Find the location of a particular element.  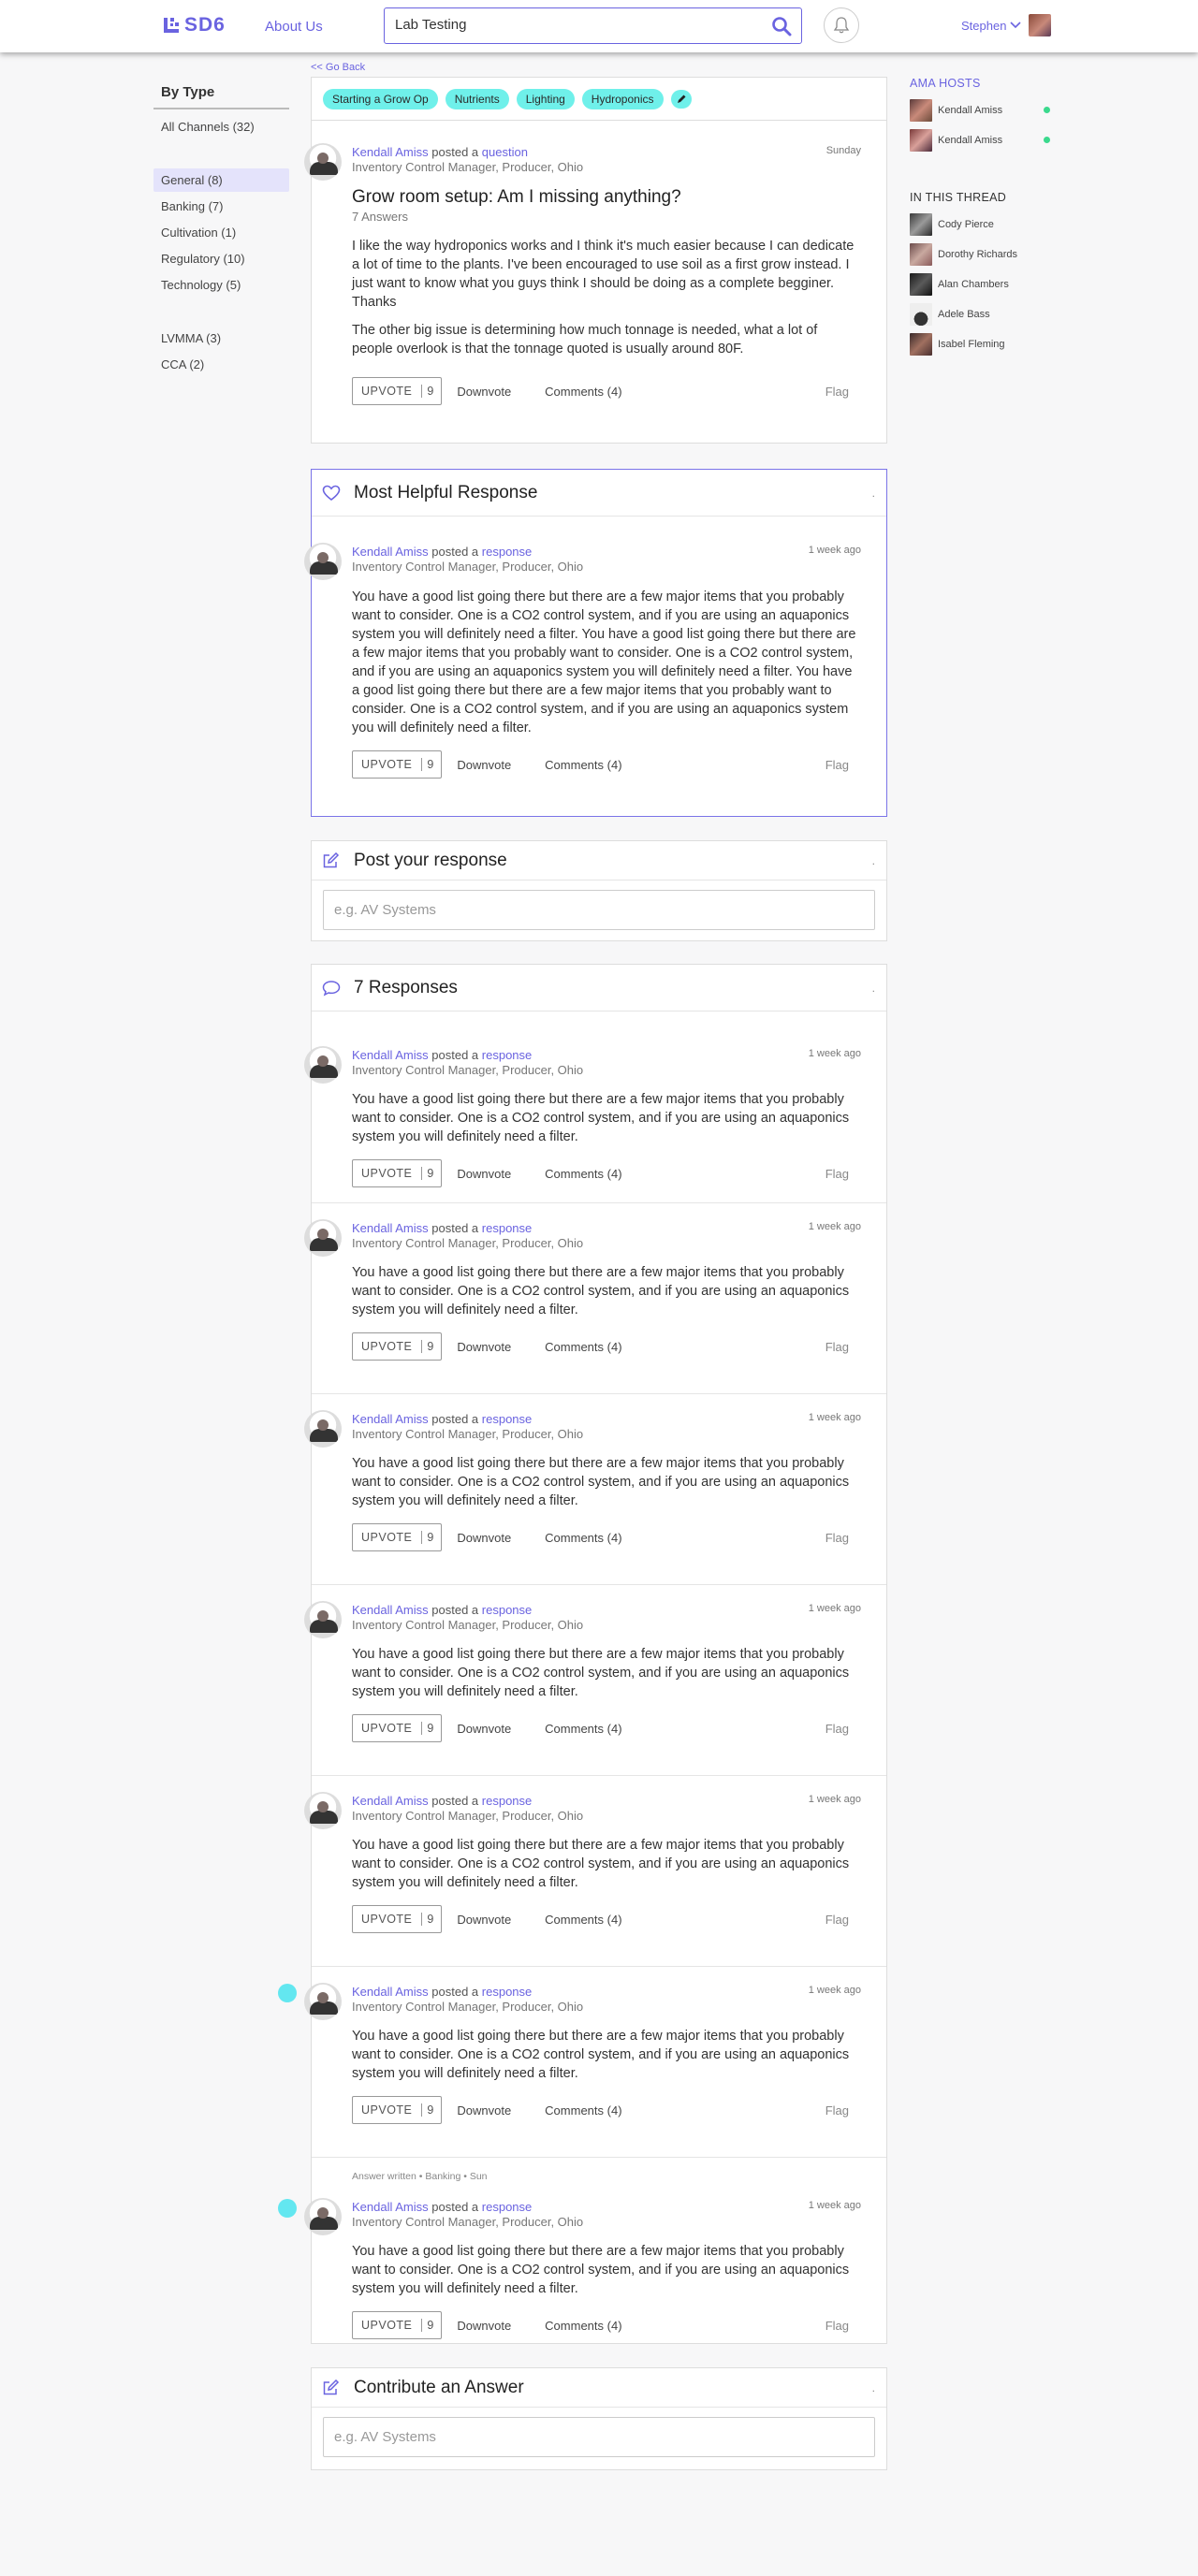

participant-item: Cody Pierce is located at coordinates (980, 225).